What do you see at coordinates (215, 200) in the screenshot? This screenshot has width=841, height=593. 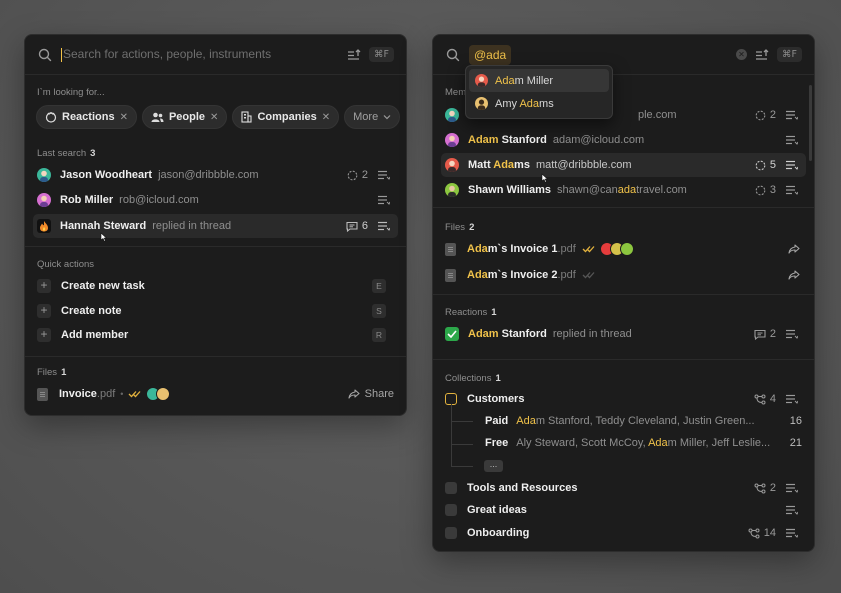 I see `recent-item: Rob Miller rob@icloud.com` at bounding box center [215, 200].